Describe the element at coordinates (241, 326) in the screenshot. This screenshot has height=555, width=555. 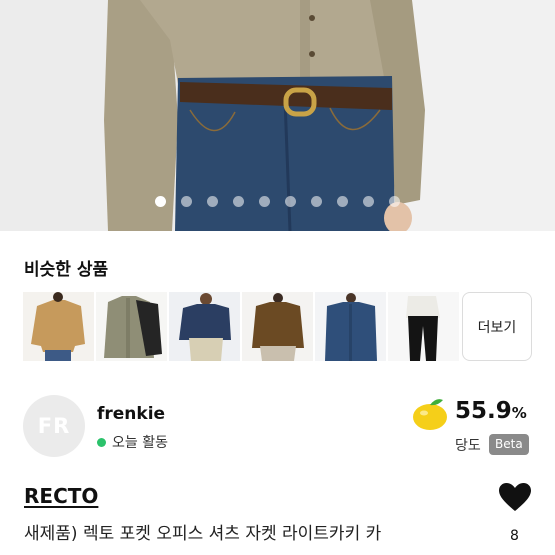
I see `similar-products-list` at that location.